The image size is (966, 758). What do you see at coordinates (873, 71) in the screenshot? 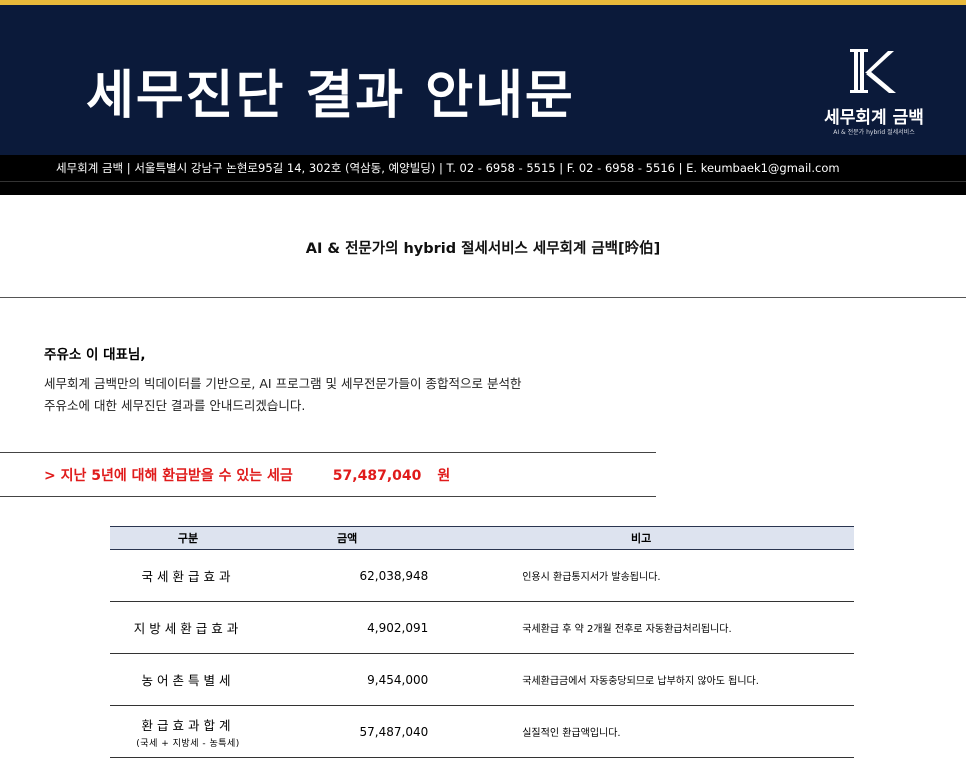
I see `k-monogram-icon` at bounding box center [873, 71].